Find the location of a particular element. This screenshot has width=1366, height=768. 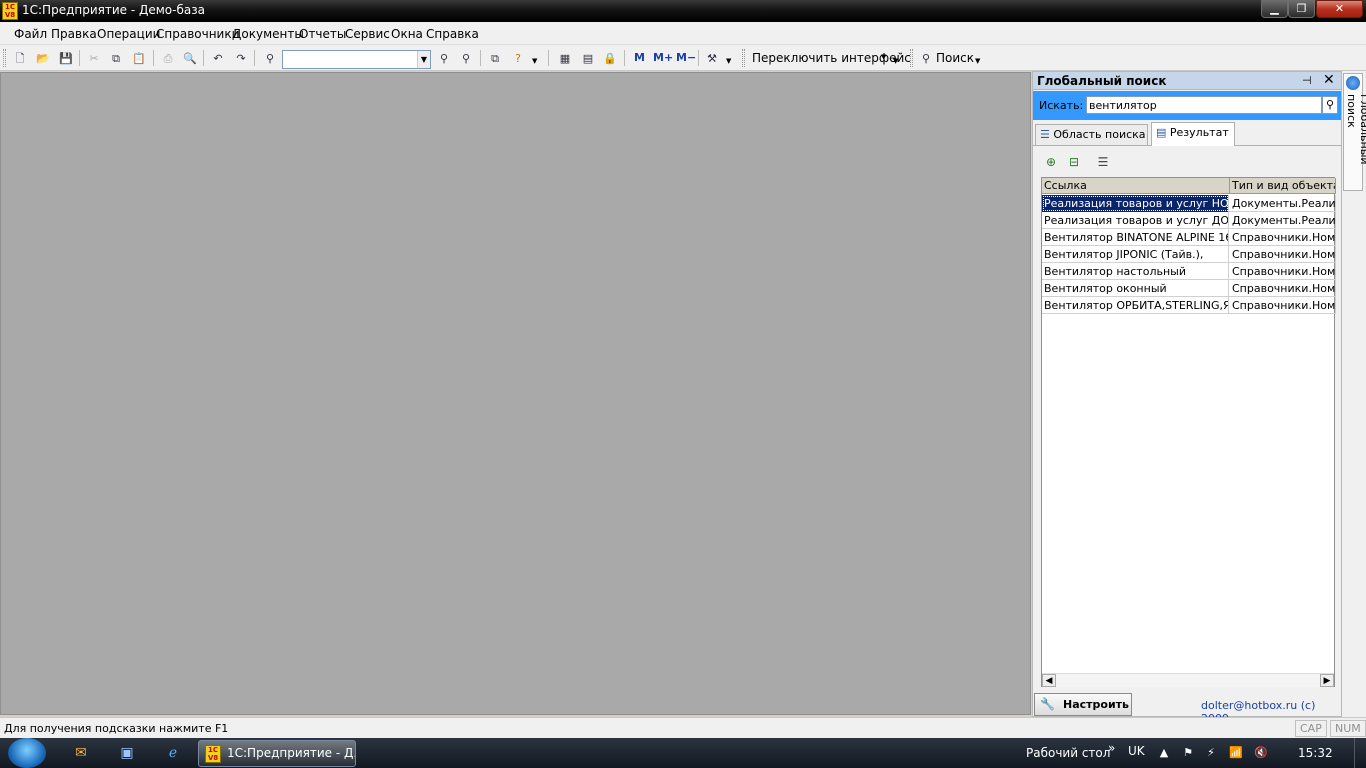

search-combo: ▼ is located at coordinates (356, 59).